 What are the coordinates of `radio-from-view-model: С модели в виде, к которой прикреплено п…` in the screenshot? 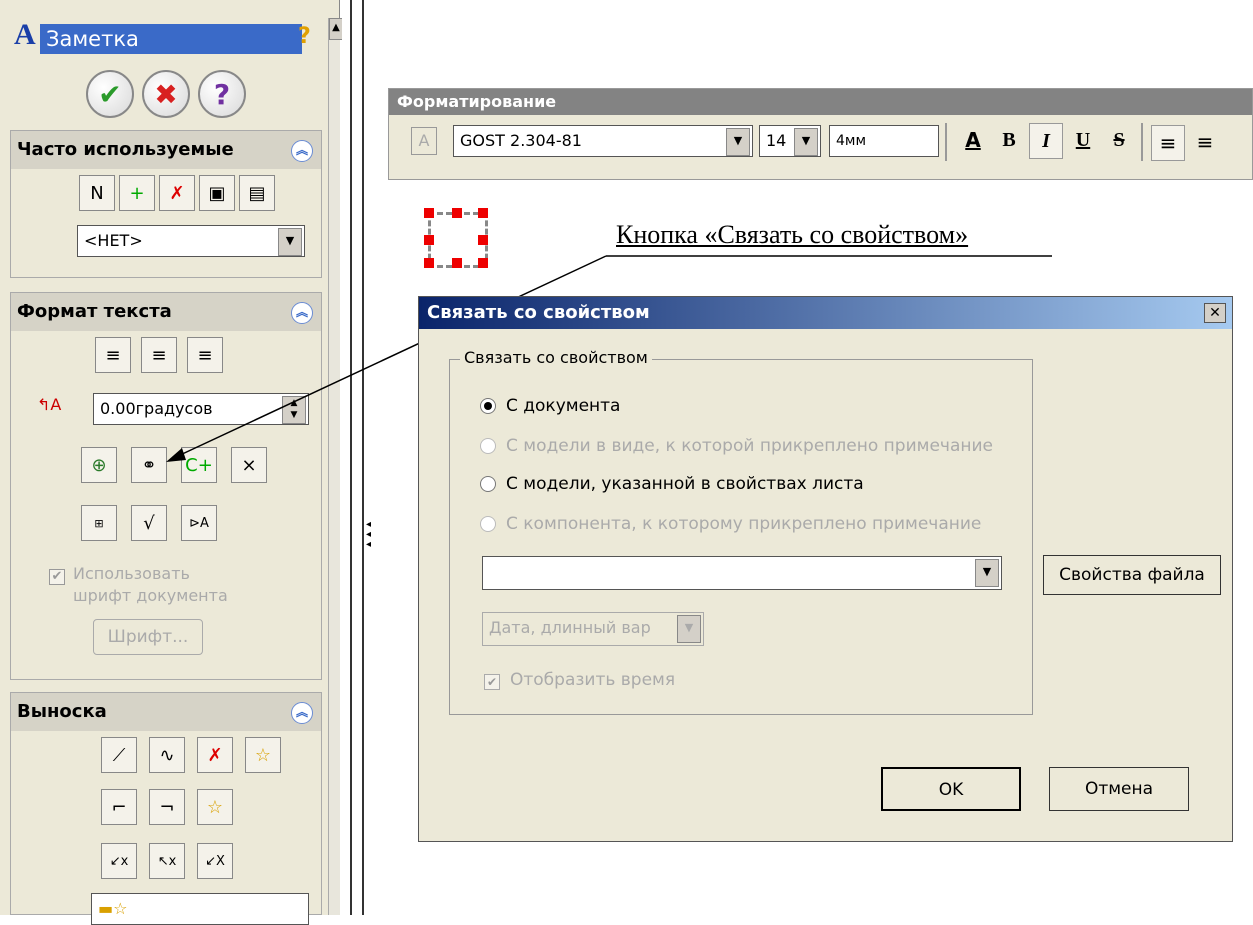 It's located at (736, 446).